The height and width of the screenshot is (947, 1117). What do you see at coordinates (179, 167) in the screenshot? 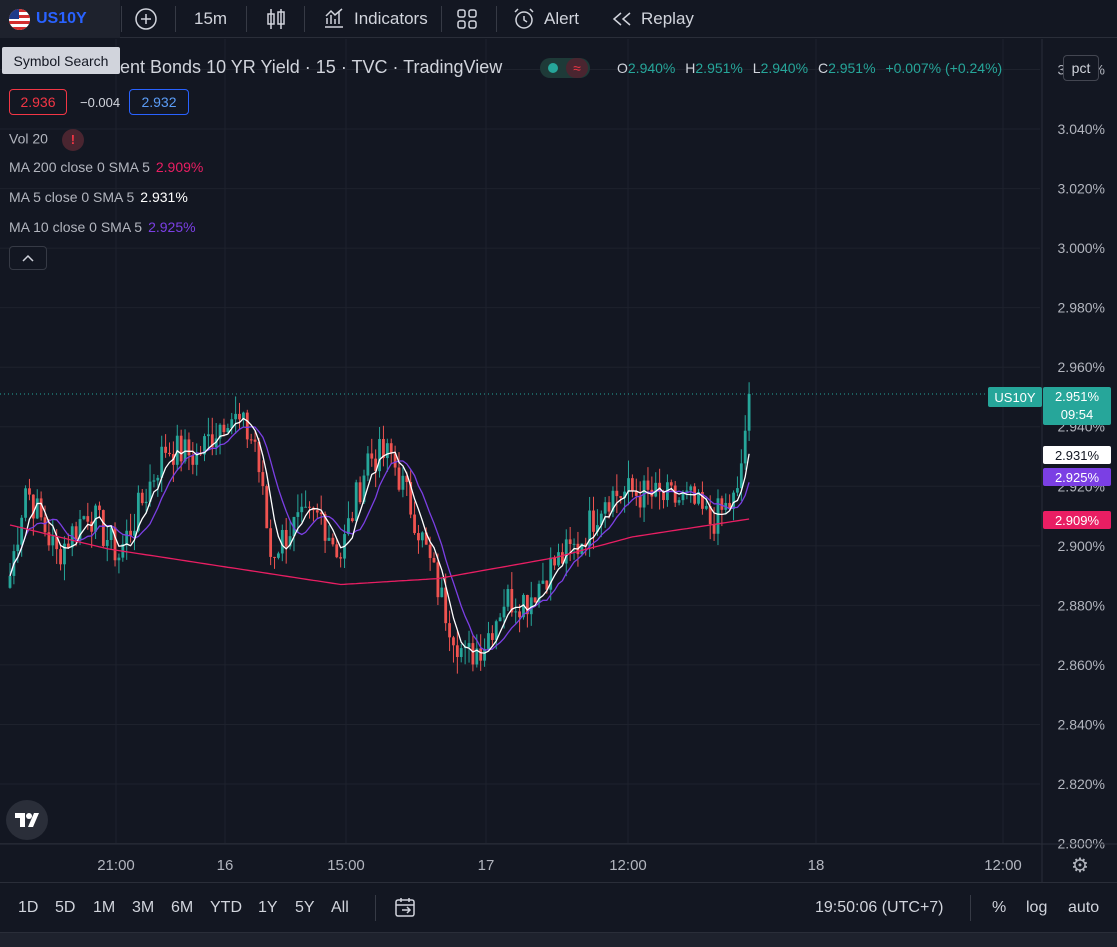
I see `ma200-value: 2.909%` at bounding box center [179, 167].